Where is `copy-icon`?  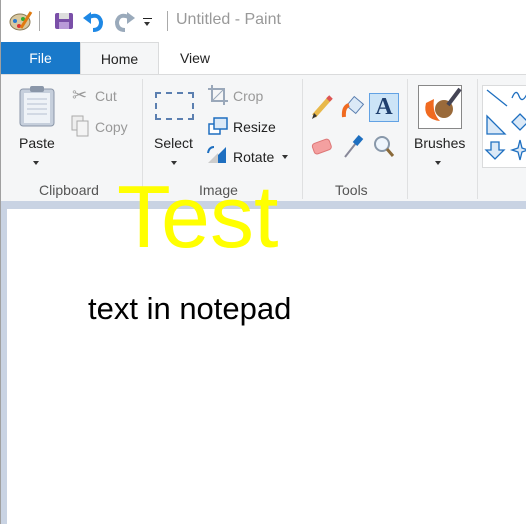
copy-icon is located at coordinates (80, 126).